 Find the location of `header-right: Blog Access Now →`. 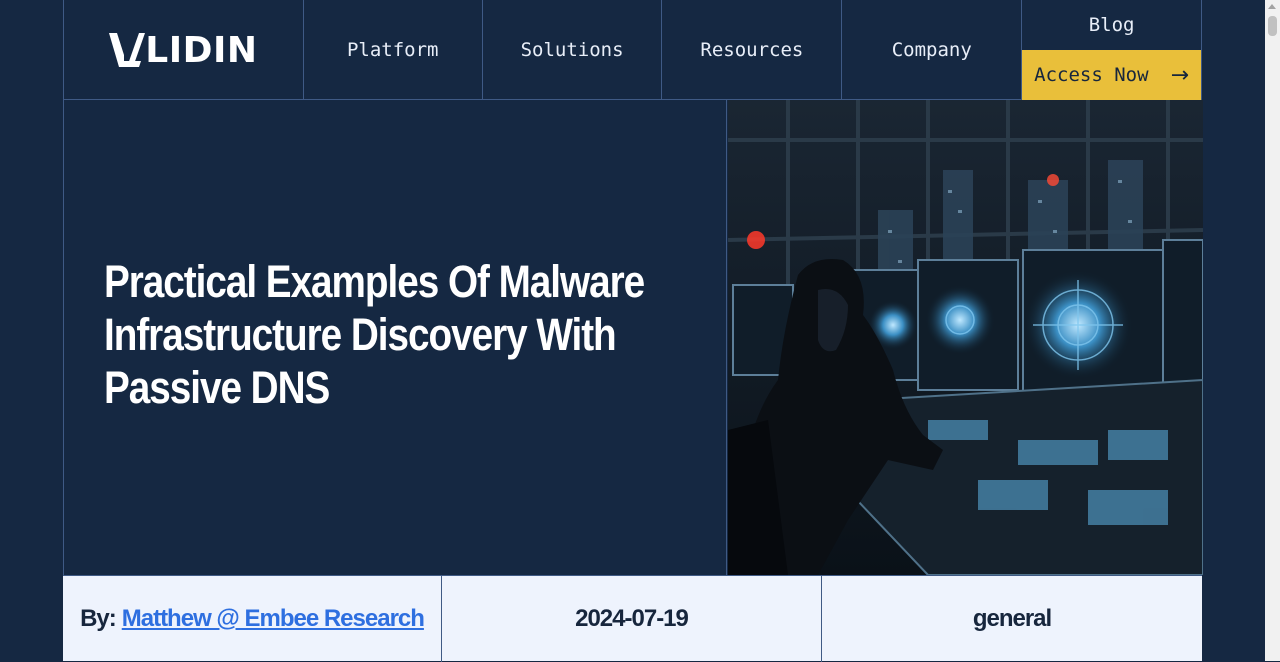

header-right: Blog Access Now → is located at coordinates (1111, 50).